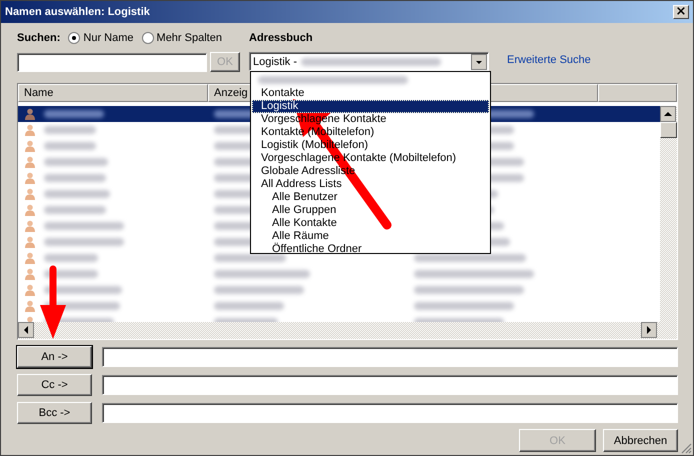  Describe the element at coordinates (54, 413) in the screenshot. I see `recipient-button: Bcc ->` at that location.